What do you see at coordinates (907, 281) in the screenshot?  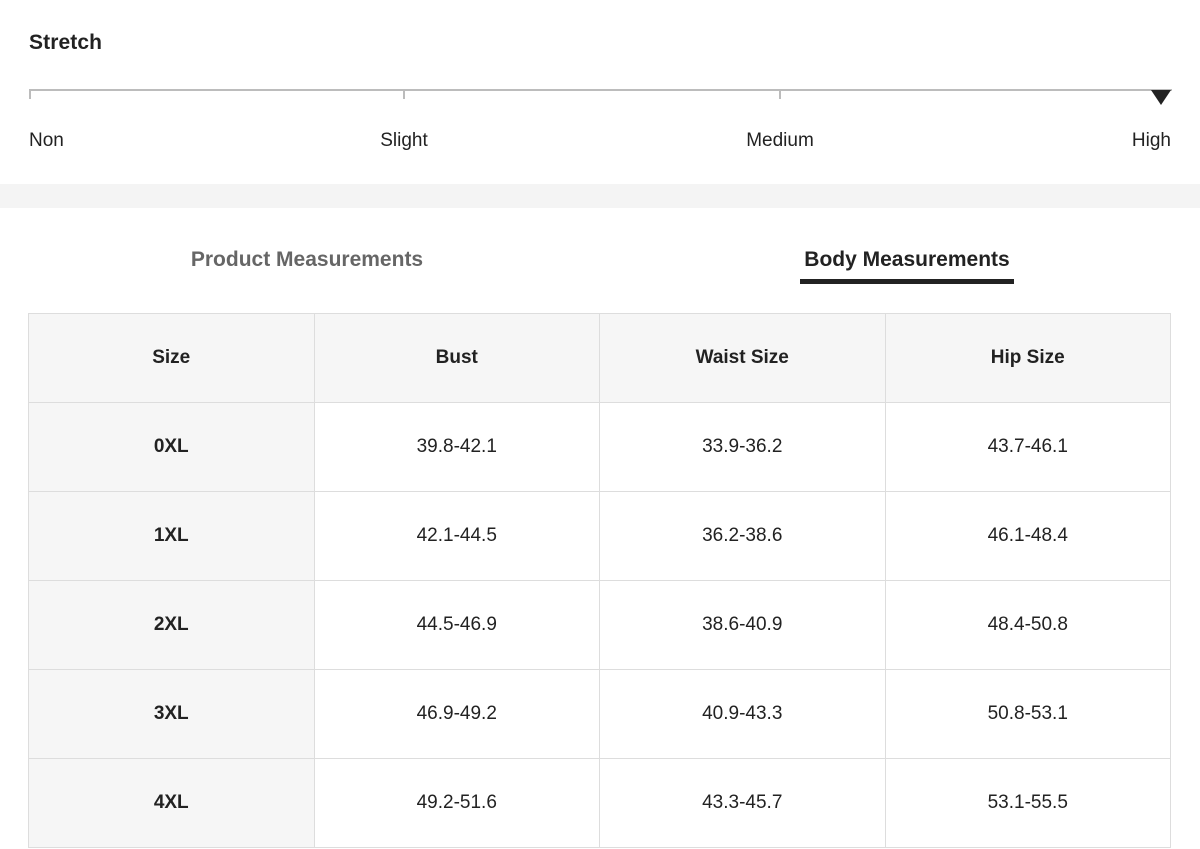 I see `active-tab-underline` at bounding box center [907, 281].